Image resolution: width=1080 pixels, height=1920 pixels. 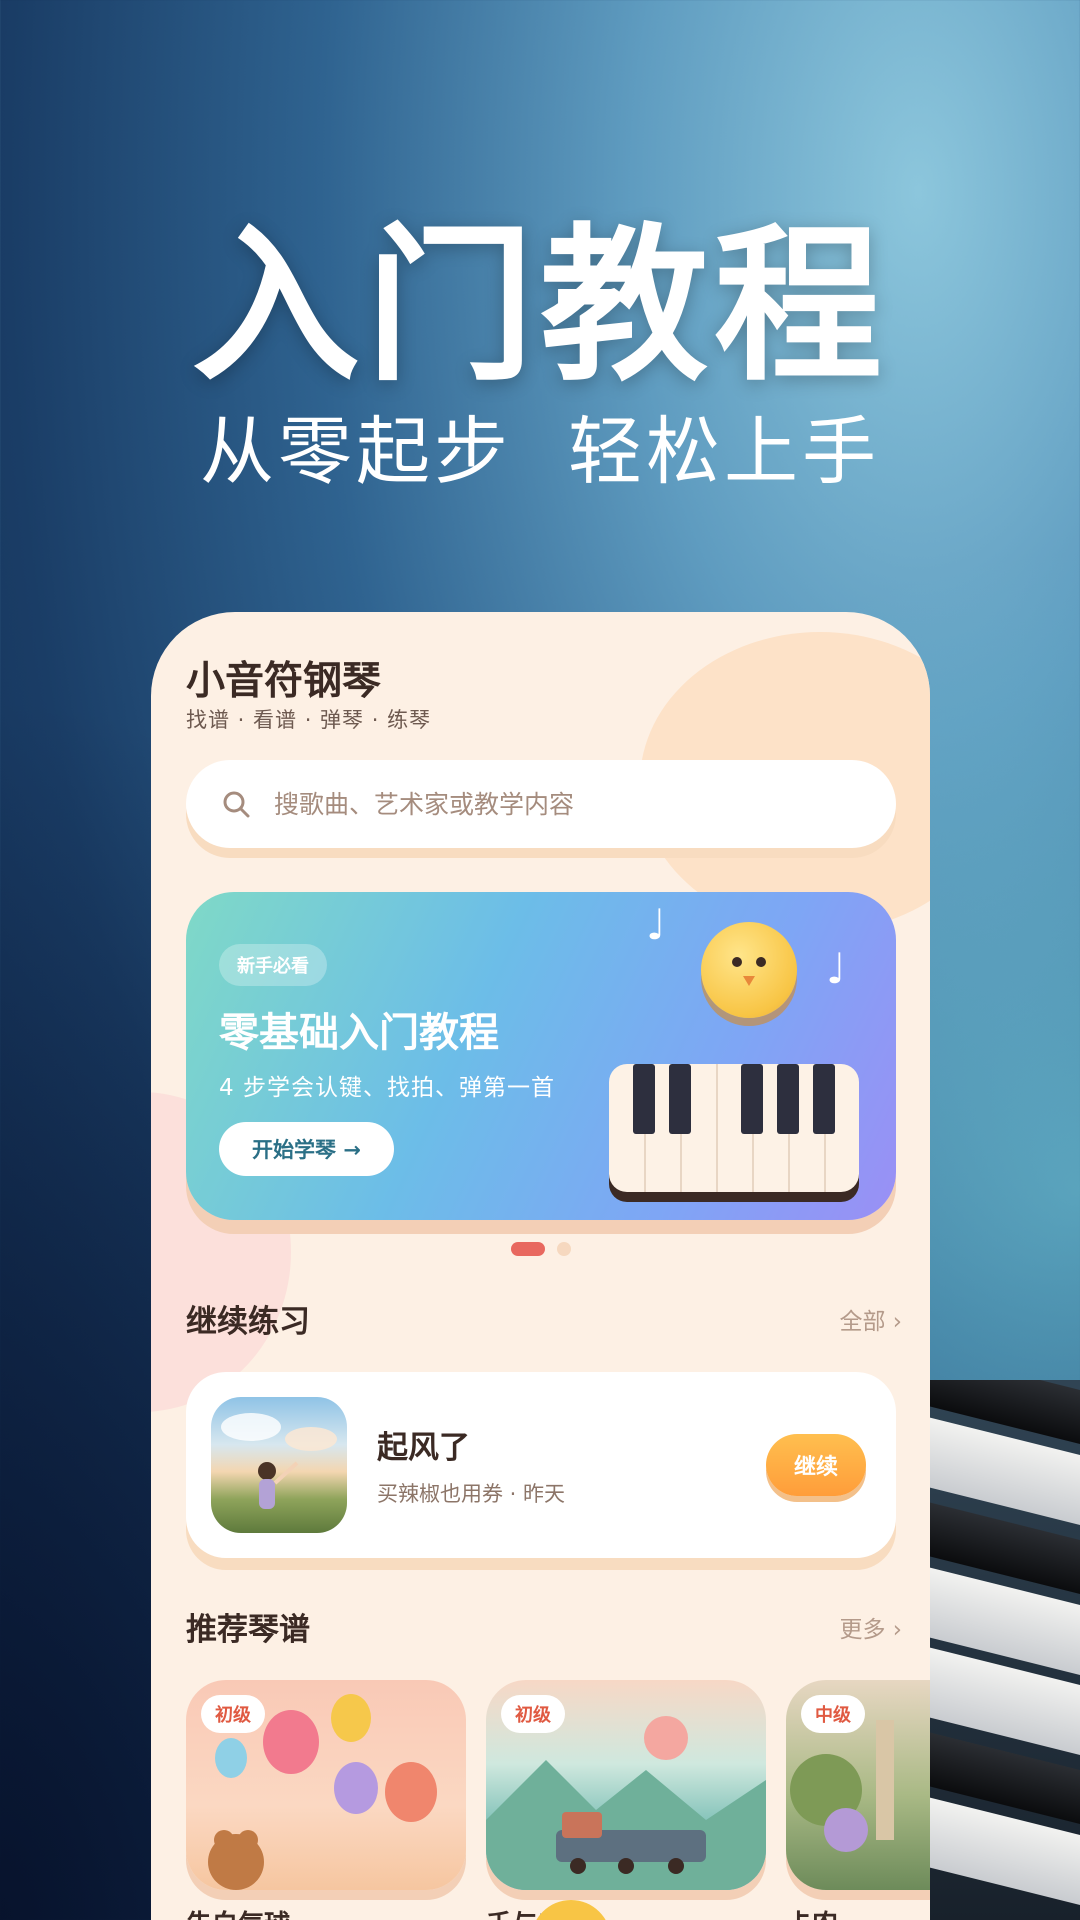 I want to click on piano-illustration-icon, so click(x=734, y=1128).